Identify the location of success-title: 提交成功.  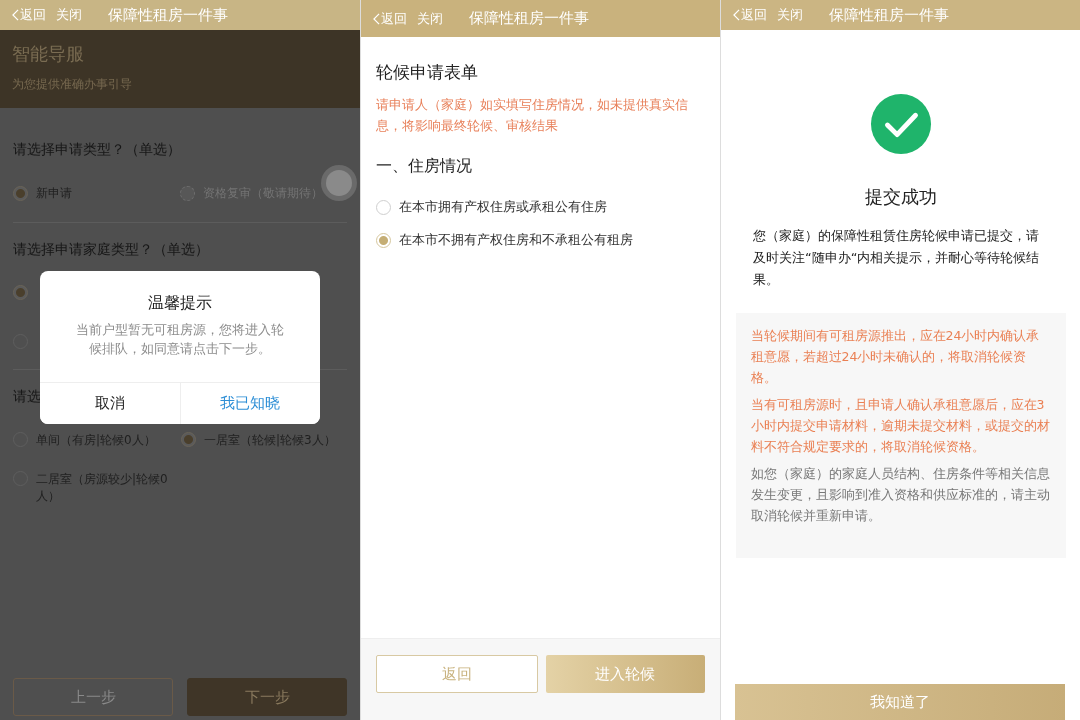
(900, 197).